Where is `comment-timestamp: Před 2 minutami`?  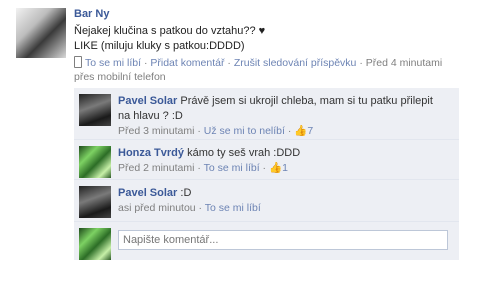 comment-timestamp: Před 2 minutami is located at coordinates (156, 168).